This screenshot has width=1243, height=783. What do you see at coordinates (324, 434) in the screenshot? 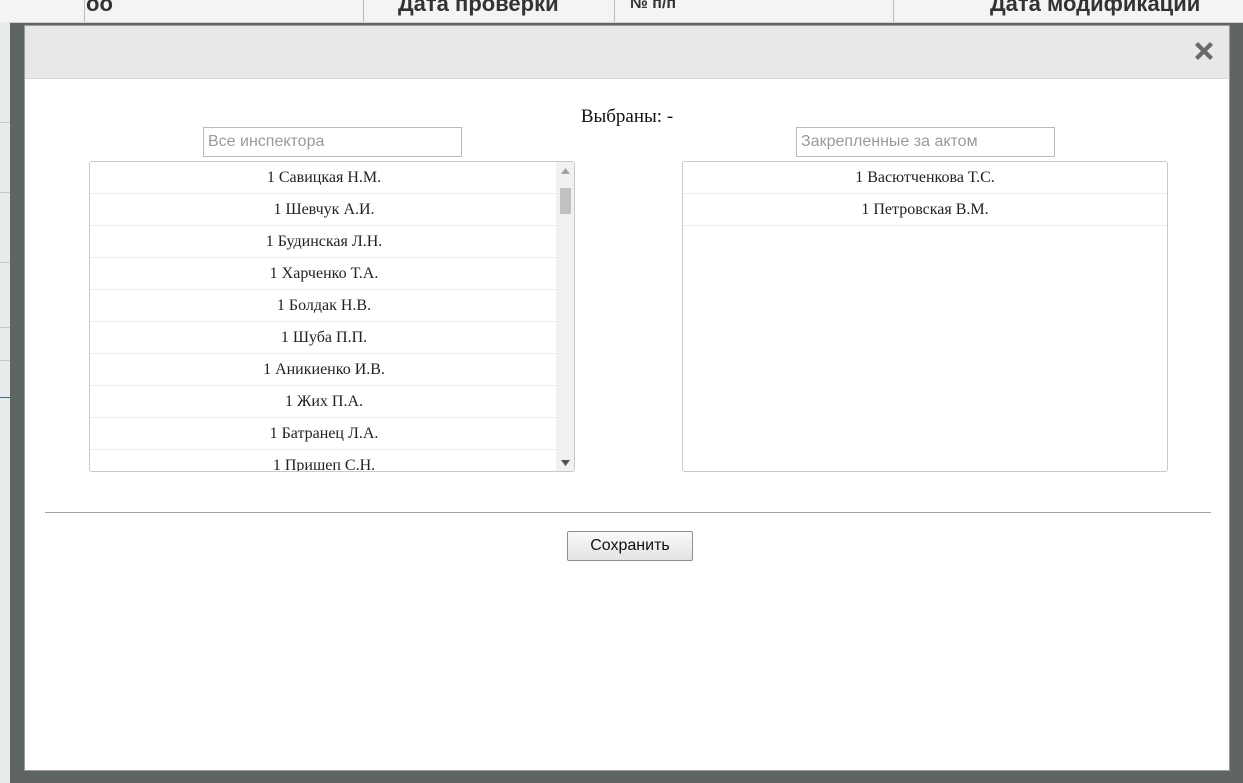
I see `list-item: 1 Батранец Л.А.` at bounding box center [324, 434].